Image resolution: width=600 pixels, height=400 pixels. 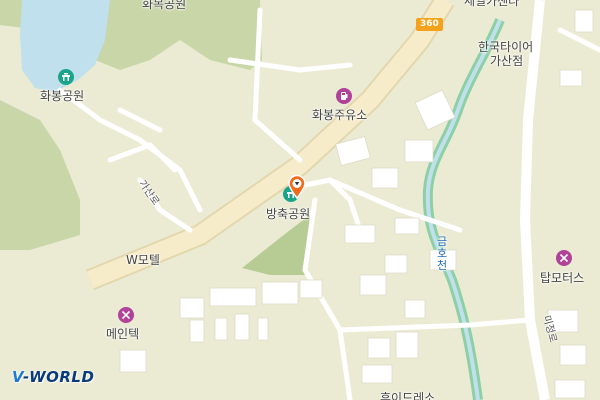 What do you see at coordinates (164, 5) in the screenshot?
I see `label-hwamok-park: 화목공원` at bounding box center [164, 5].